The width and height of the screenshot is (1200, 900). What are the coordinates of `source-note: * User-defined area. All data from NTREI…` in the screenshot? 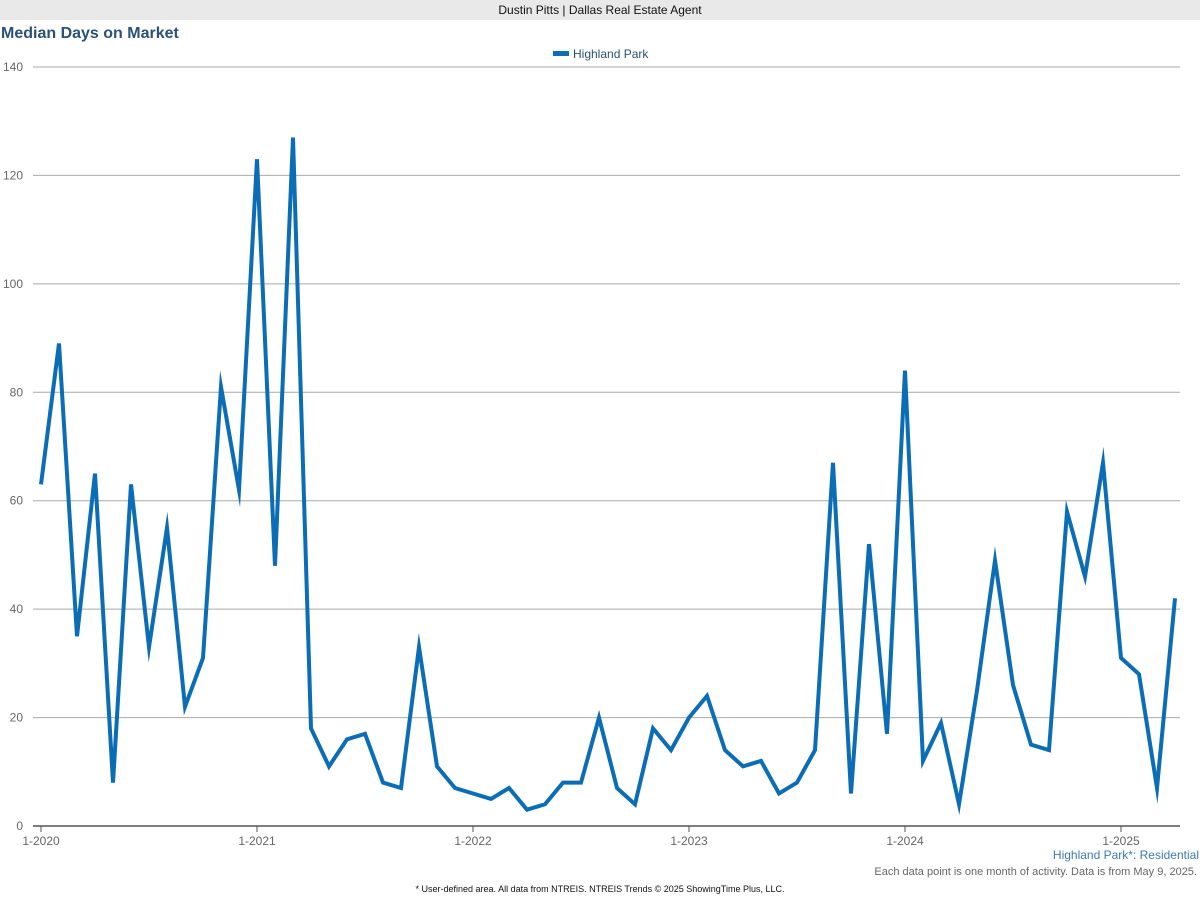 It's located at (600, 889).